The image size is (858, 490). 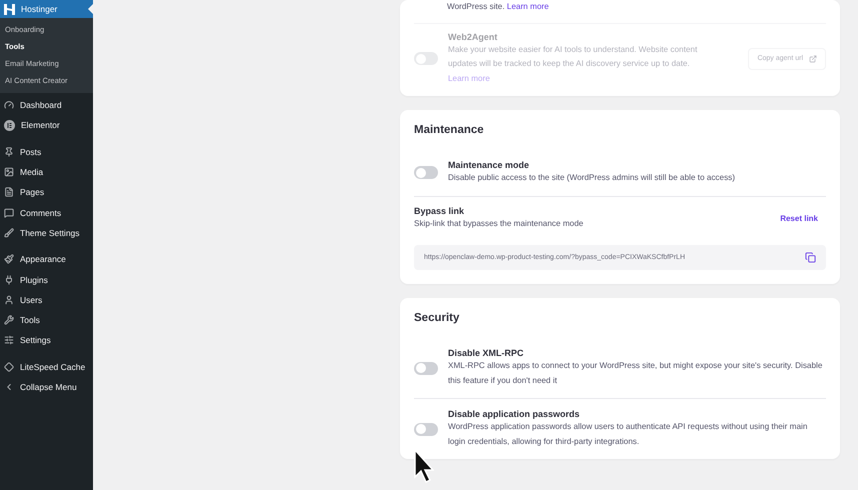 What do you see at coordinates (9, 213) in the screenshot?
I see `comments-icon` at bounding box center [9, 213].